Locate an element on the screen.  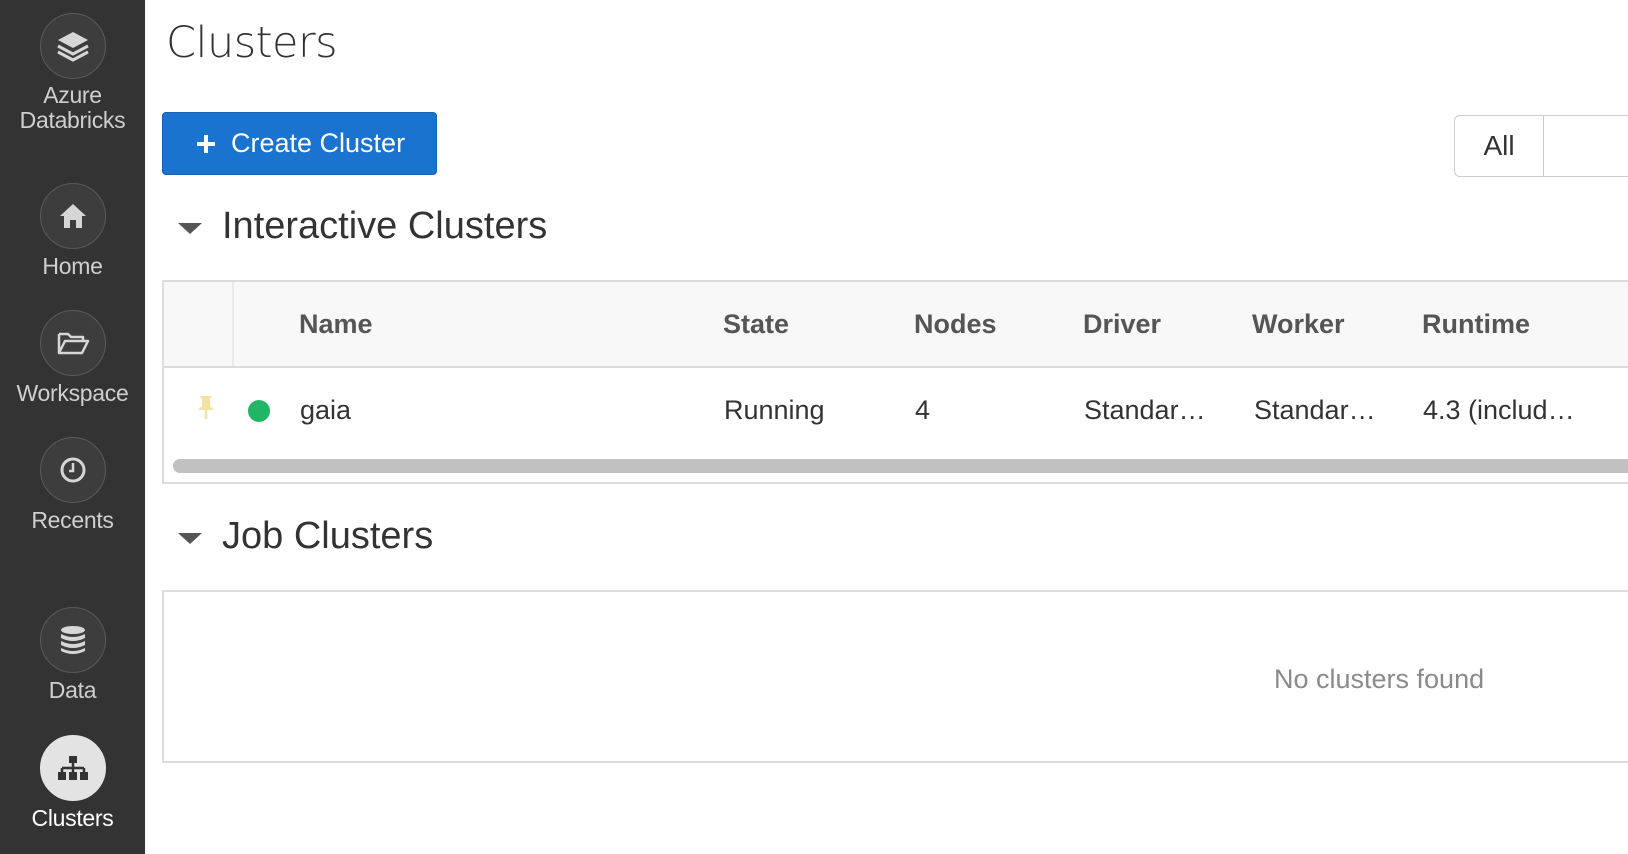
sidebar-item-clusters: Clusters is located at coordinates (72, 783).